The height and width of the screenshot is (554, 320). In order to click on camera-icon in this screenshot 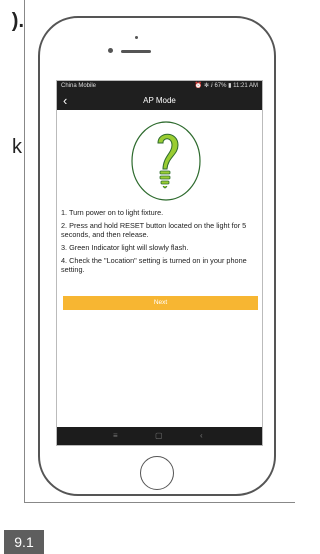, I will do `click(110, 50)`.